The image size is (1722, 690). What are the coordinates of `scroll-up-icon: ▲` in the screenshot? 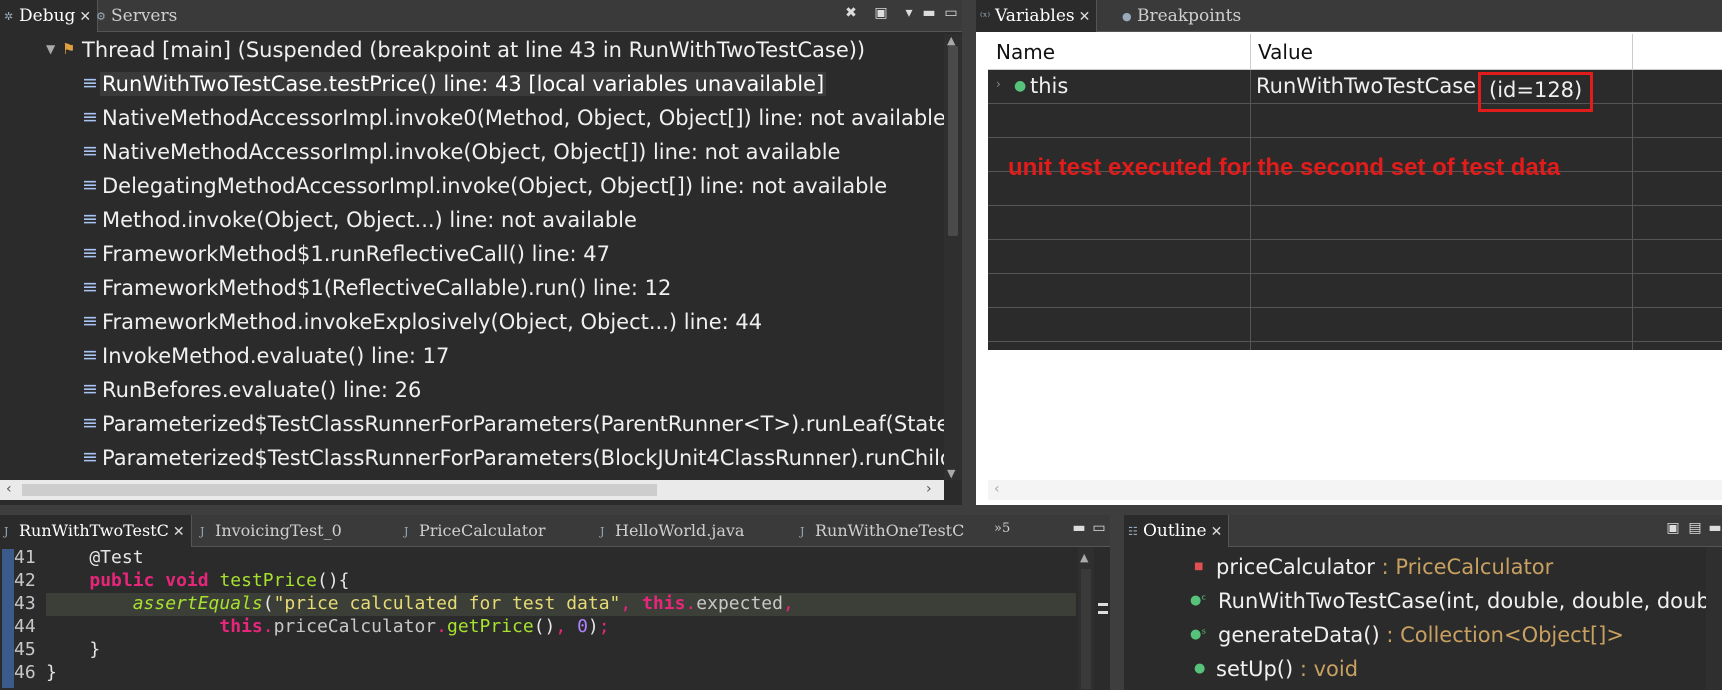 It's located at (1084, 557).